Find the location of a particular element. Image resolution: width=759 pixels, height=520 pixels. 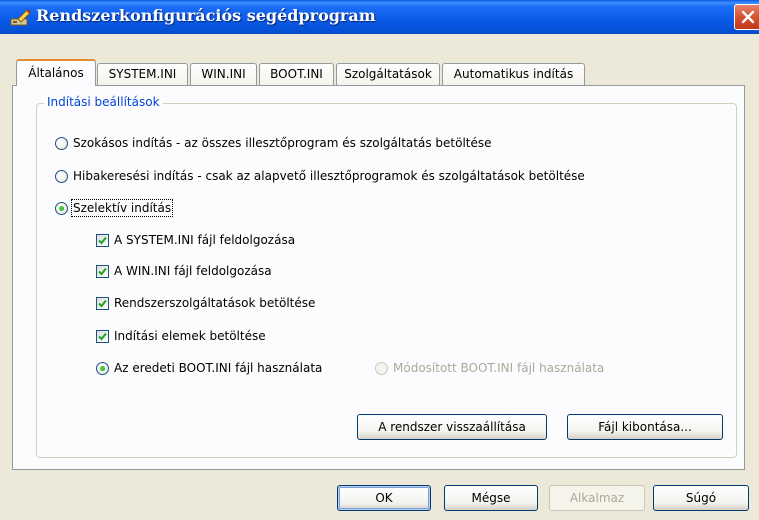

tab-win-ini: WIN.INI is located at coordinates (223, 74).